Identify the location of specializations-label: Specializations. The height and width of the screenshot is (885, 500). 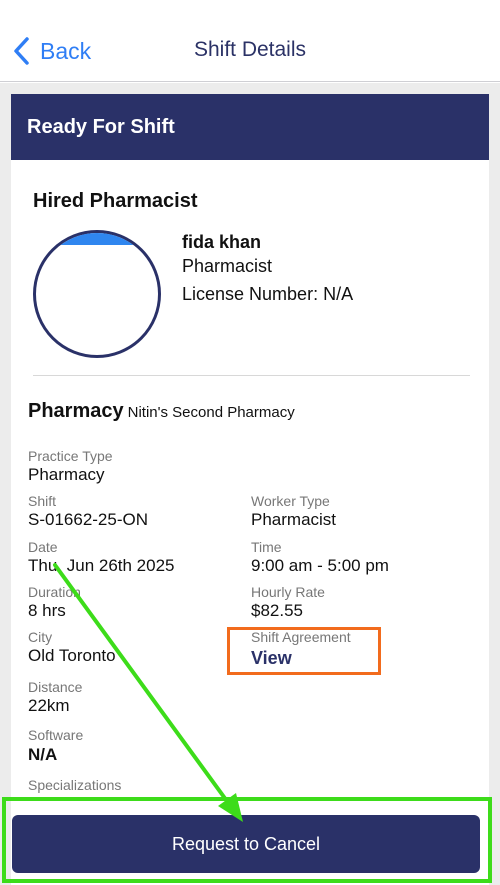
(75, 785).